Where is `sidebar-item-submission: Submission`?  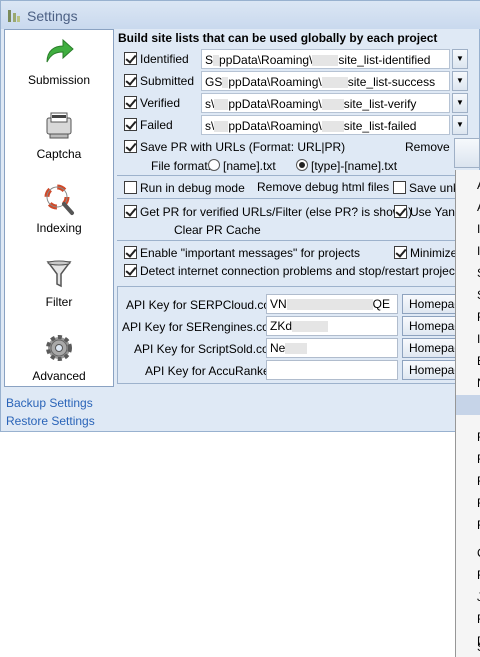 sidebar-item-submission: Submission is located at coordinates (59, 61).